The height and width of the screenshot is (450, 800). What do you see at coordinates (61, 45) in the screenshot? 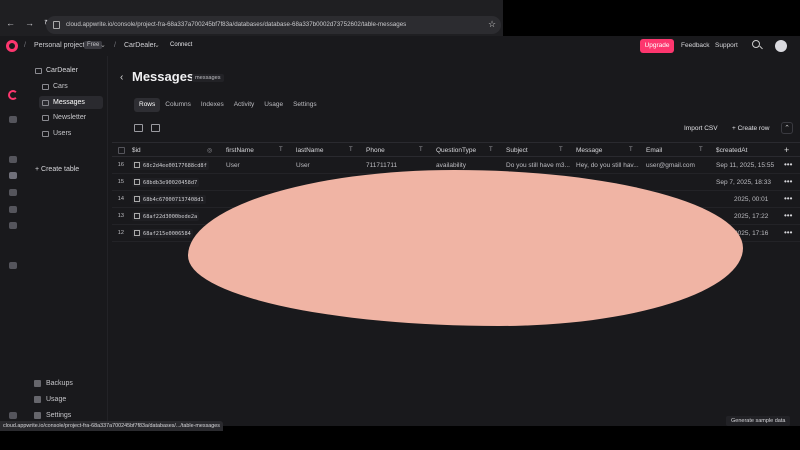
I see `project-selector: Personal projects` at bounding box center [61, 45].